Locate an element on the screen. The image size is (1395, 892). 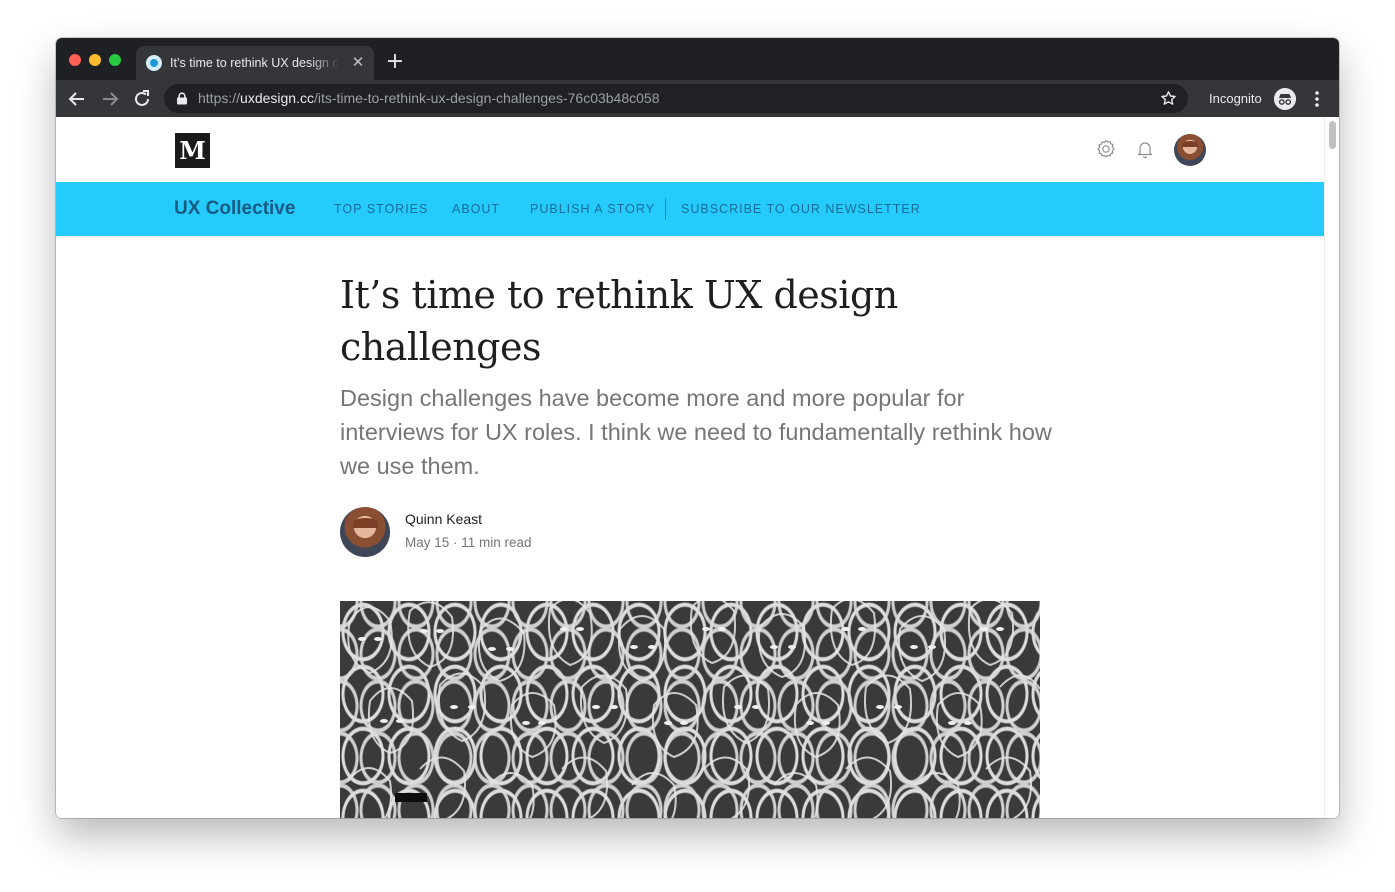
hero-image is located at coordinates (690, 709).